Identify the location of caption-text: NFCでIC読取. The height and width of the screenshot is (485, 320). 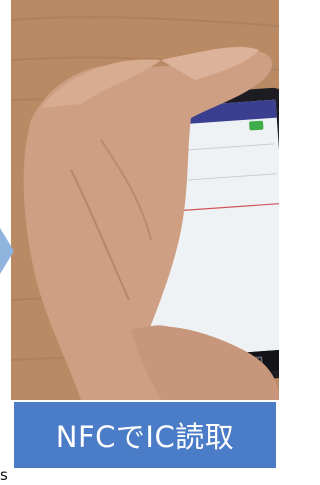
(145, 437).